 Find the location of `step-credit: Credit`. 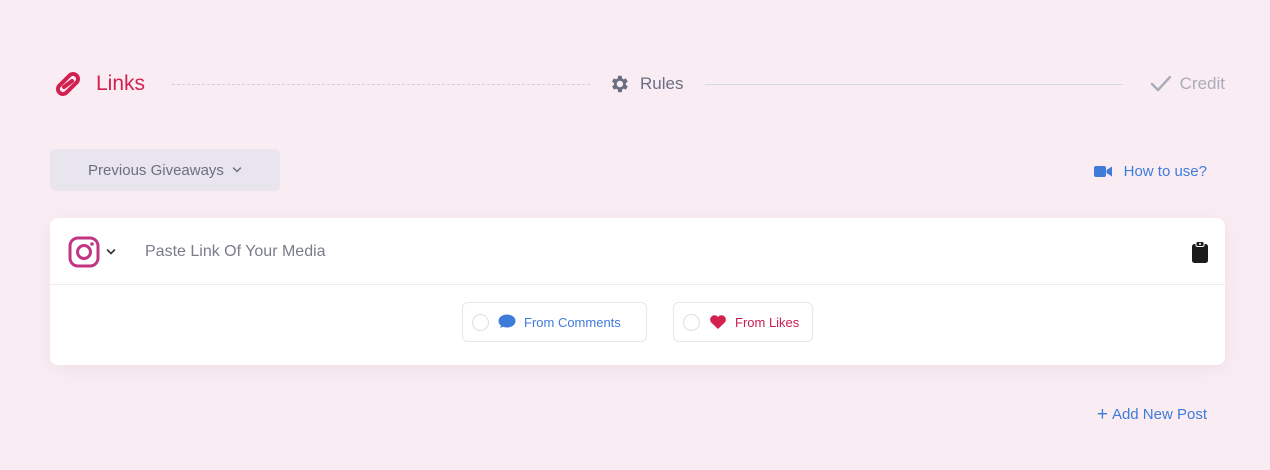

step-credit: Credit is located at coordinates (1187, 84).